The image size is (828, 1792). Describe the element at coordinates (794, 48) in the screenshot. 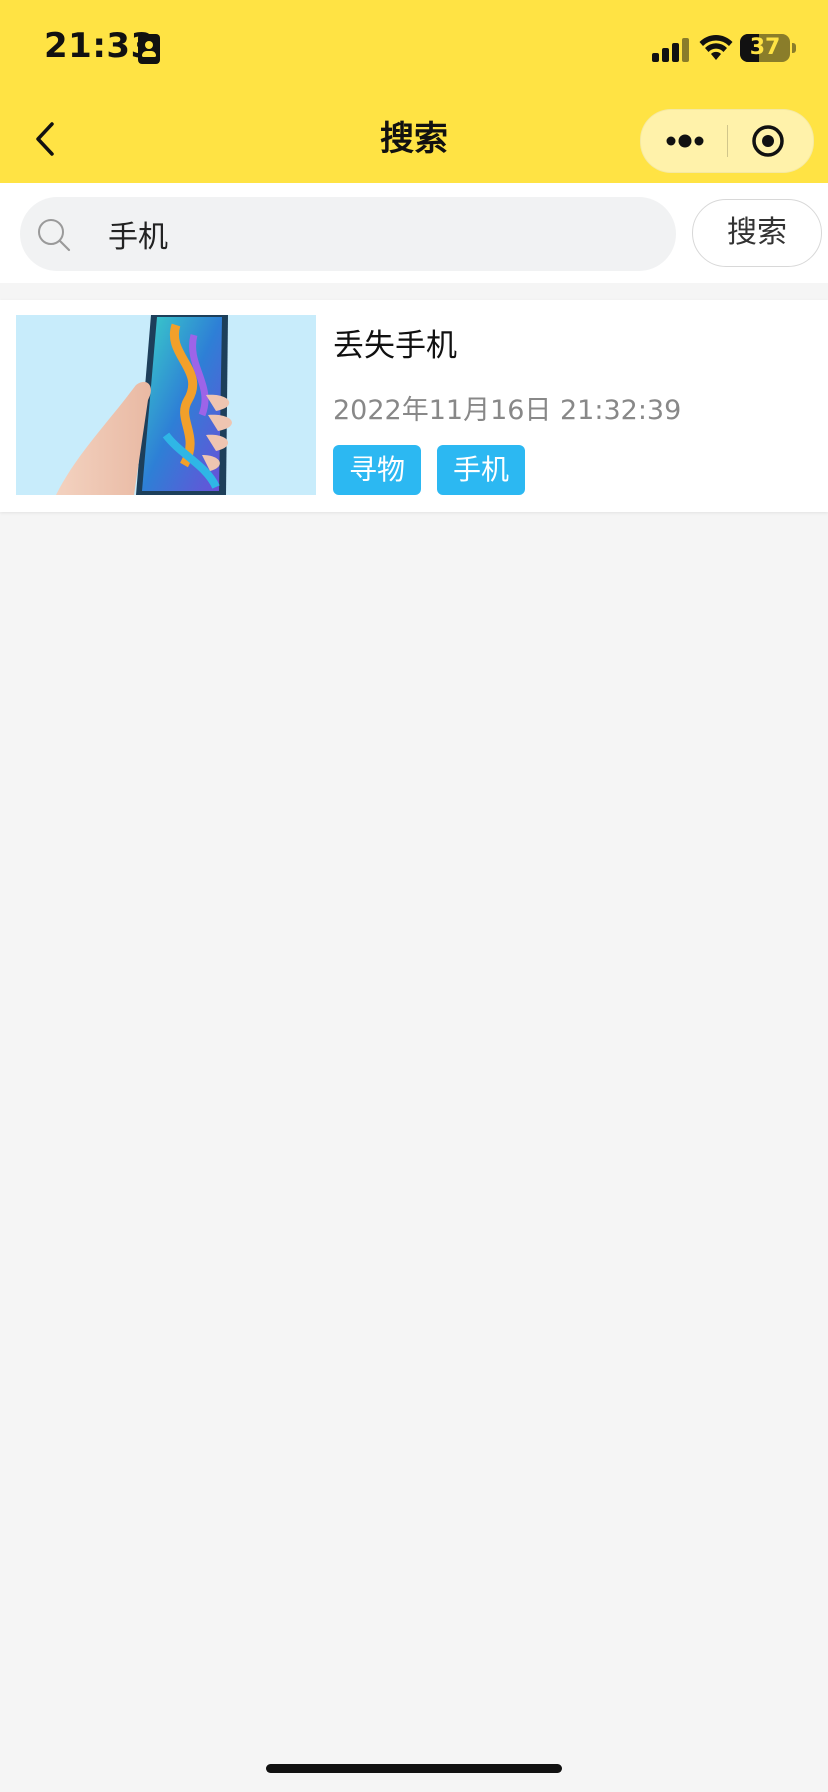

I see `battery-cap` at that location.